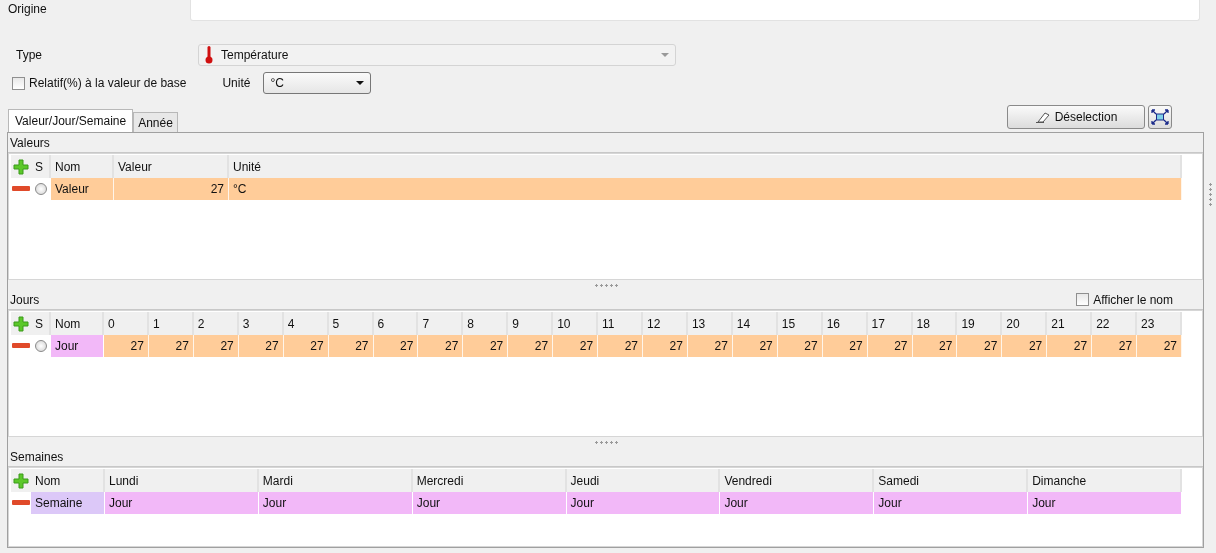 The height and width of the screenshot is (553, 1216). What do you see at coordinates (29, 55) in the screenshot?
I see `field-label: Type` at bounding box center [29, 55].